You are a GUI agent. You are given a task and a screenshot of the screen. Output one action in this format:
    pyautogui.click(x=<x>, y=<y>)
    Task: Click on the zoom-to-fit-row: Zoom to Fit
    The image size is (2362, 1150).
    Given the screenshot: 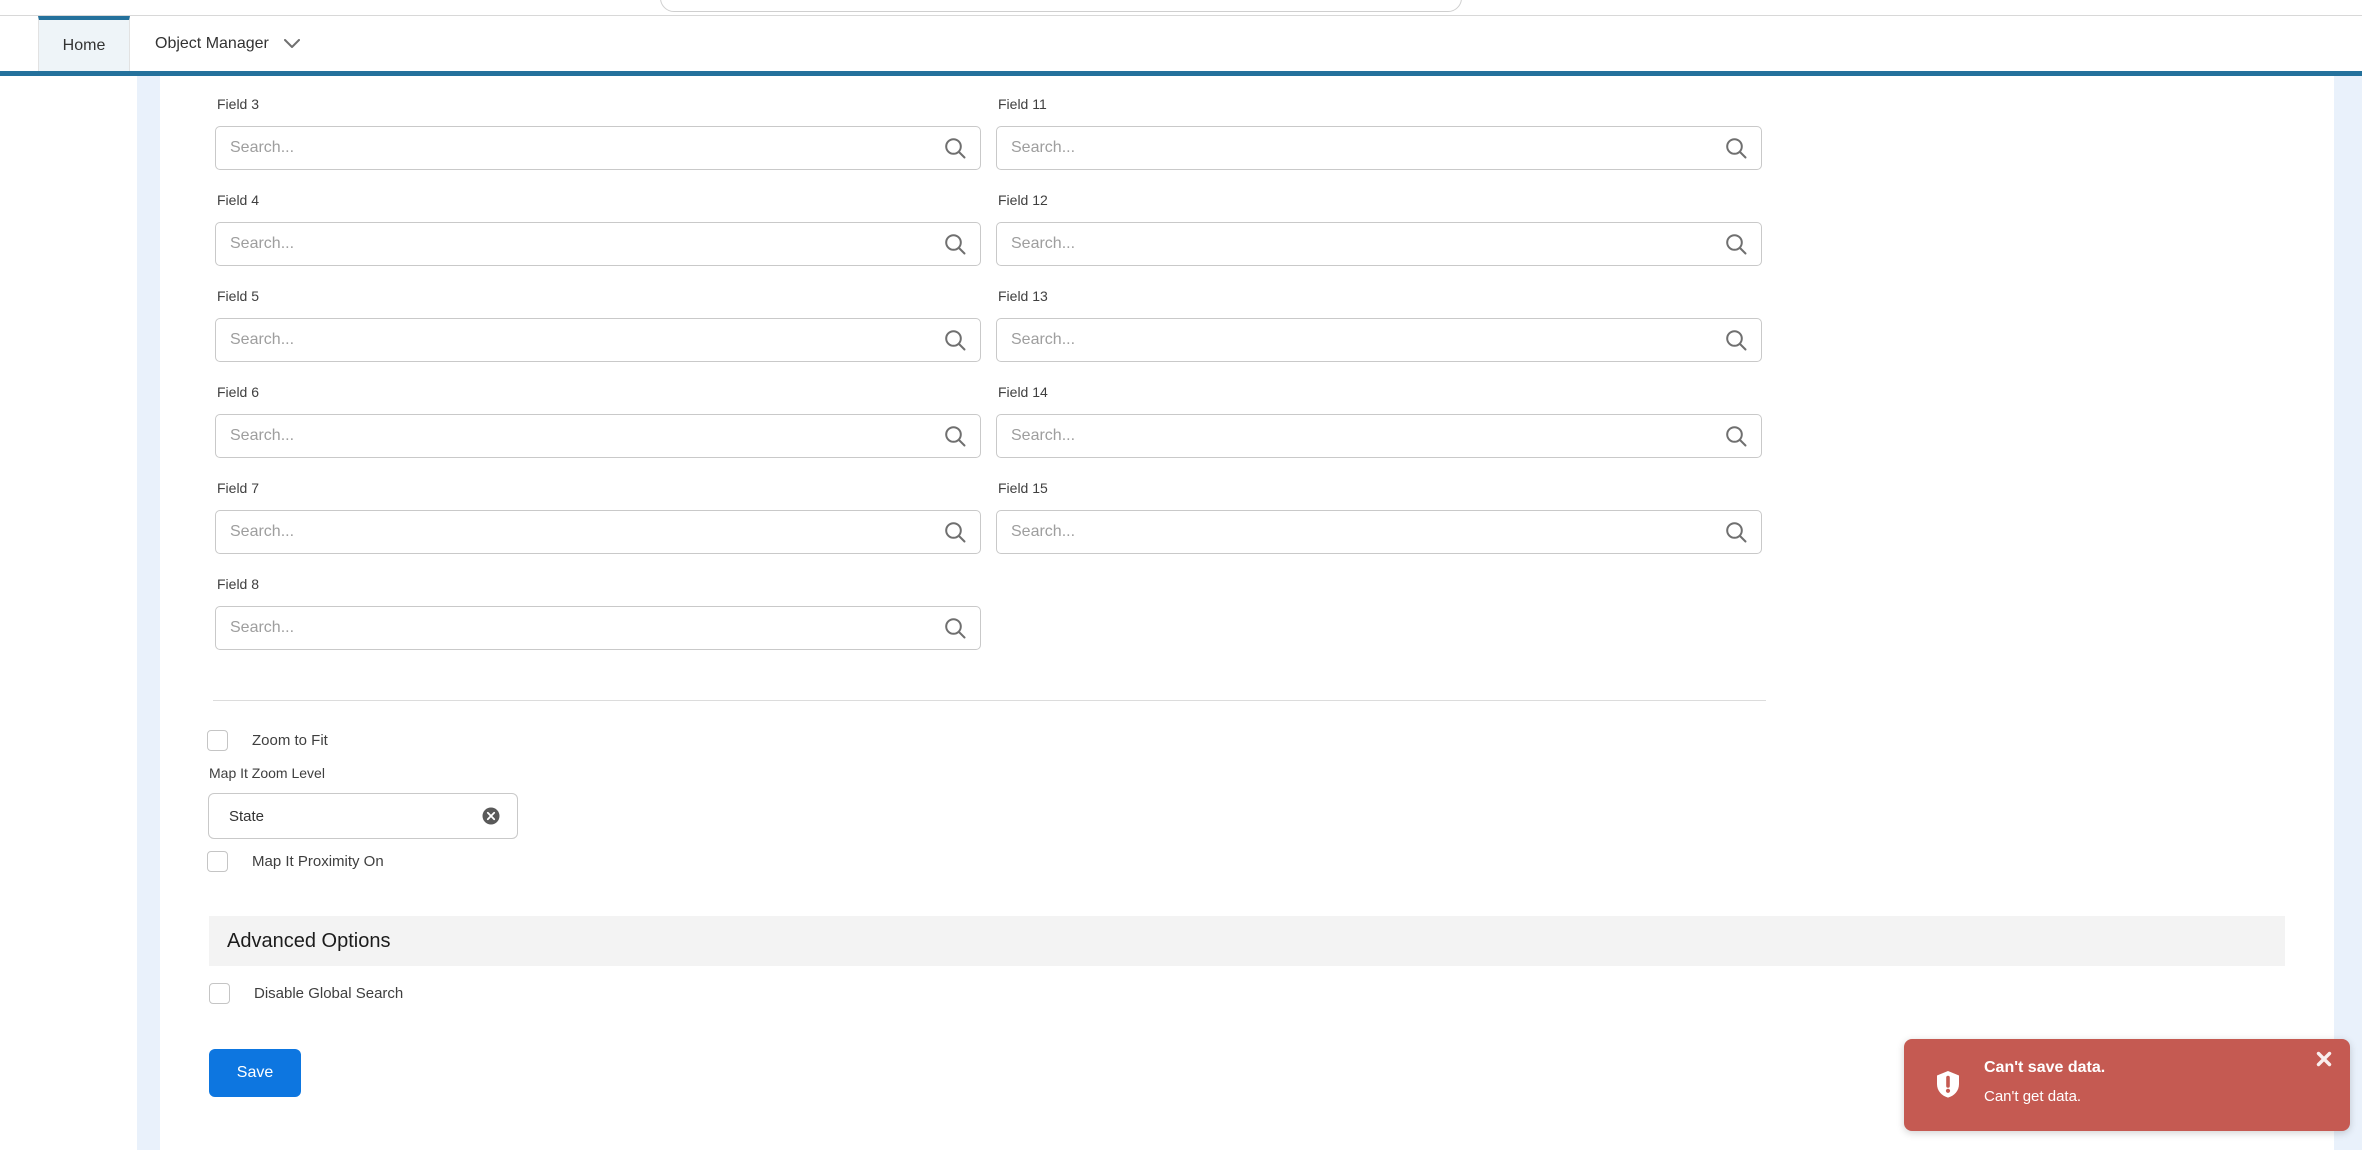 What is the action you would take?
    pyautogui.click(x=267, y=740)
    